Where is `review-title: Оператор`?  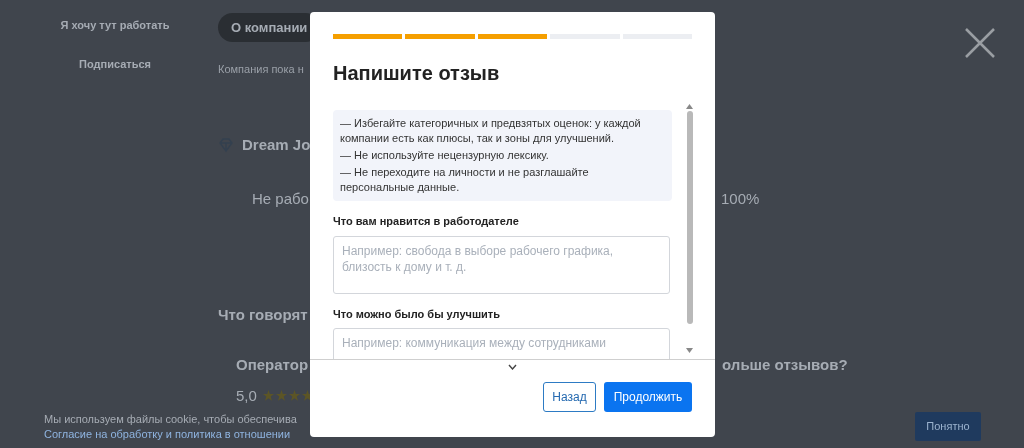 review-title: Оператор is located at coordinates (272, 365).